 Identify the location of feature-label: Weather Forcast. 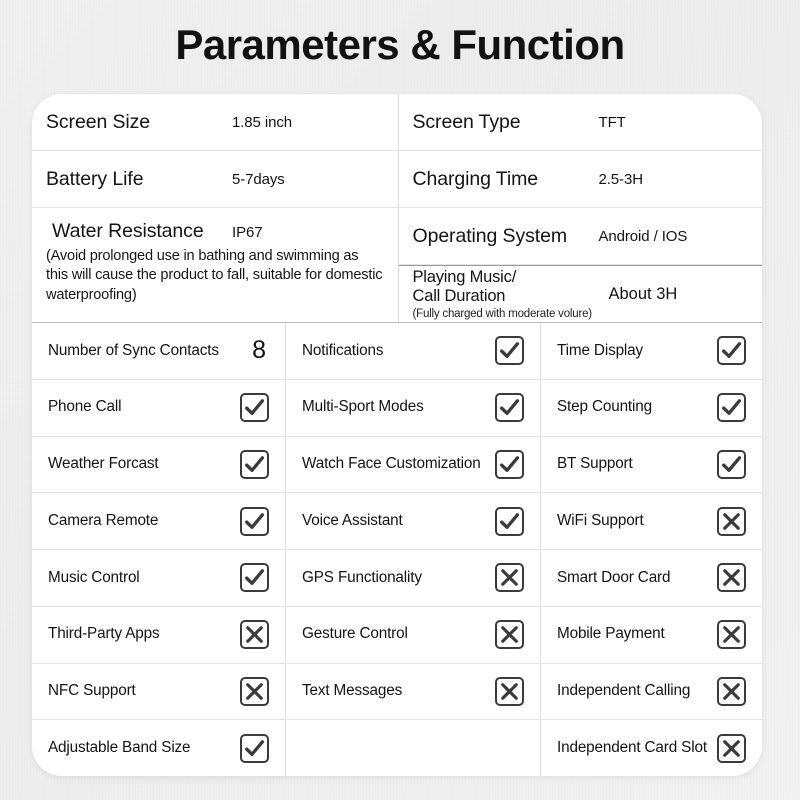
(103, 464).